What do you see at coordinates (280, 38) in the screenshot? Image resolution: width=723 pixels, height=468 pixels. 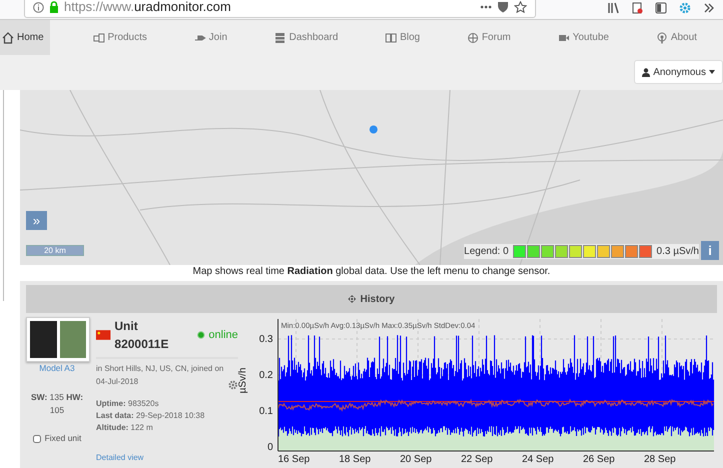 I see `server-icon` at bounding box center [280, 38].